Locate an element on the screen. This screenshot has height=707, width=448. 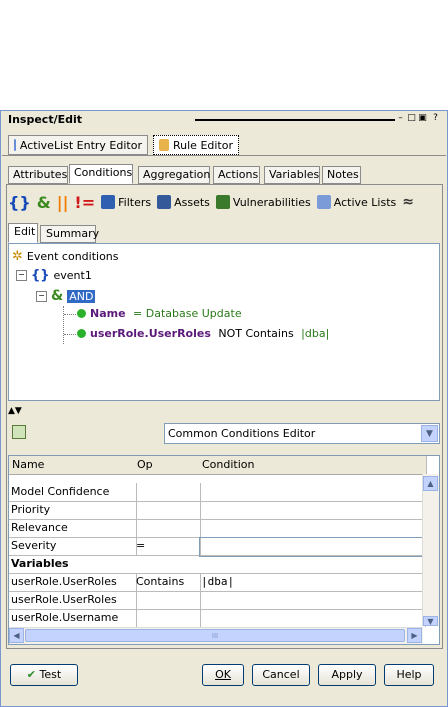
assets-tool: Assets is located at coordinates (183, 202).